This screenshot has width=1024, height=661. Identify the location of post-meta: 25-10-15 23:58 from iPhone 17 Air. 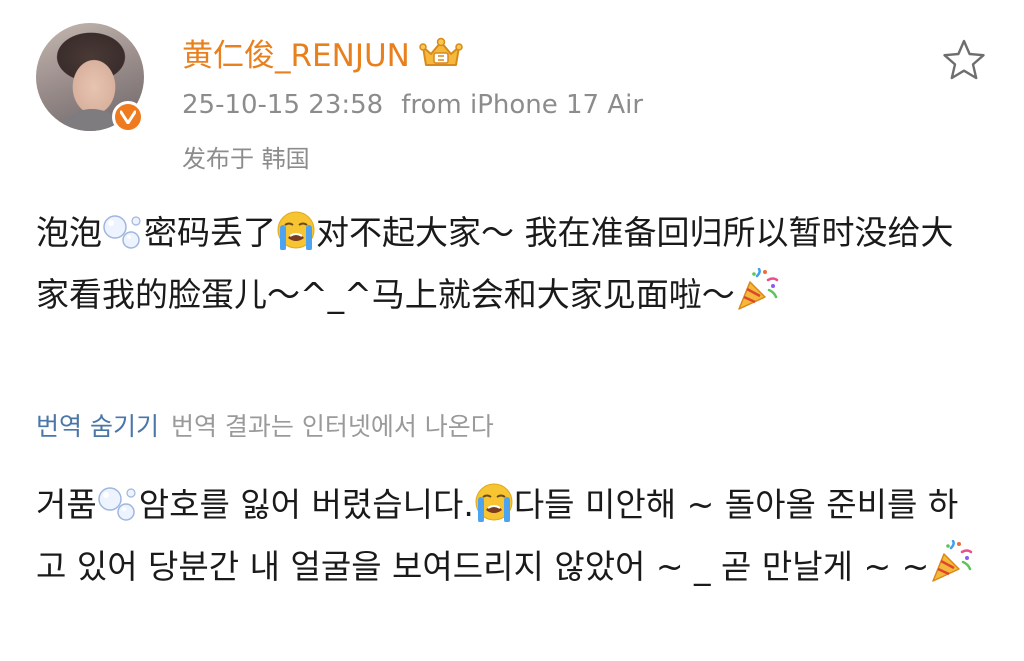
(412, 105).